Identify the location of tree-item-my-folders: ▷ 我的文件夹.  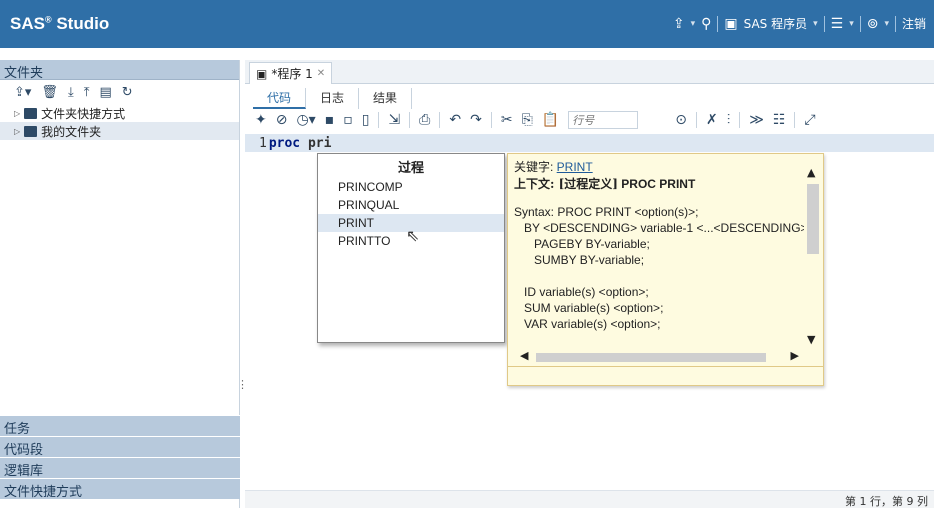
(119, 131).